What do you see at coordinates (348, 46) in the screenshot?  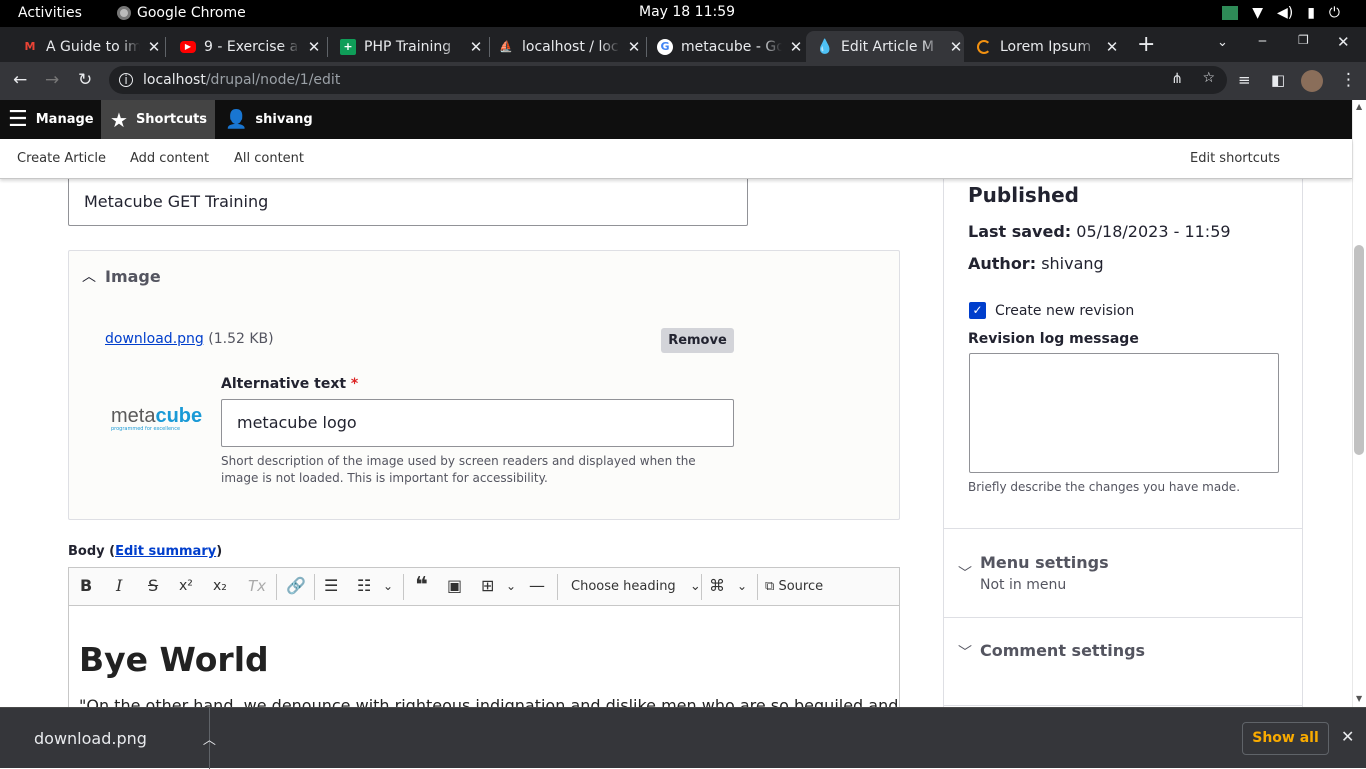 I see `google-sheets-icon: +` at bounding box center [348, 46].